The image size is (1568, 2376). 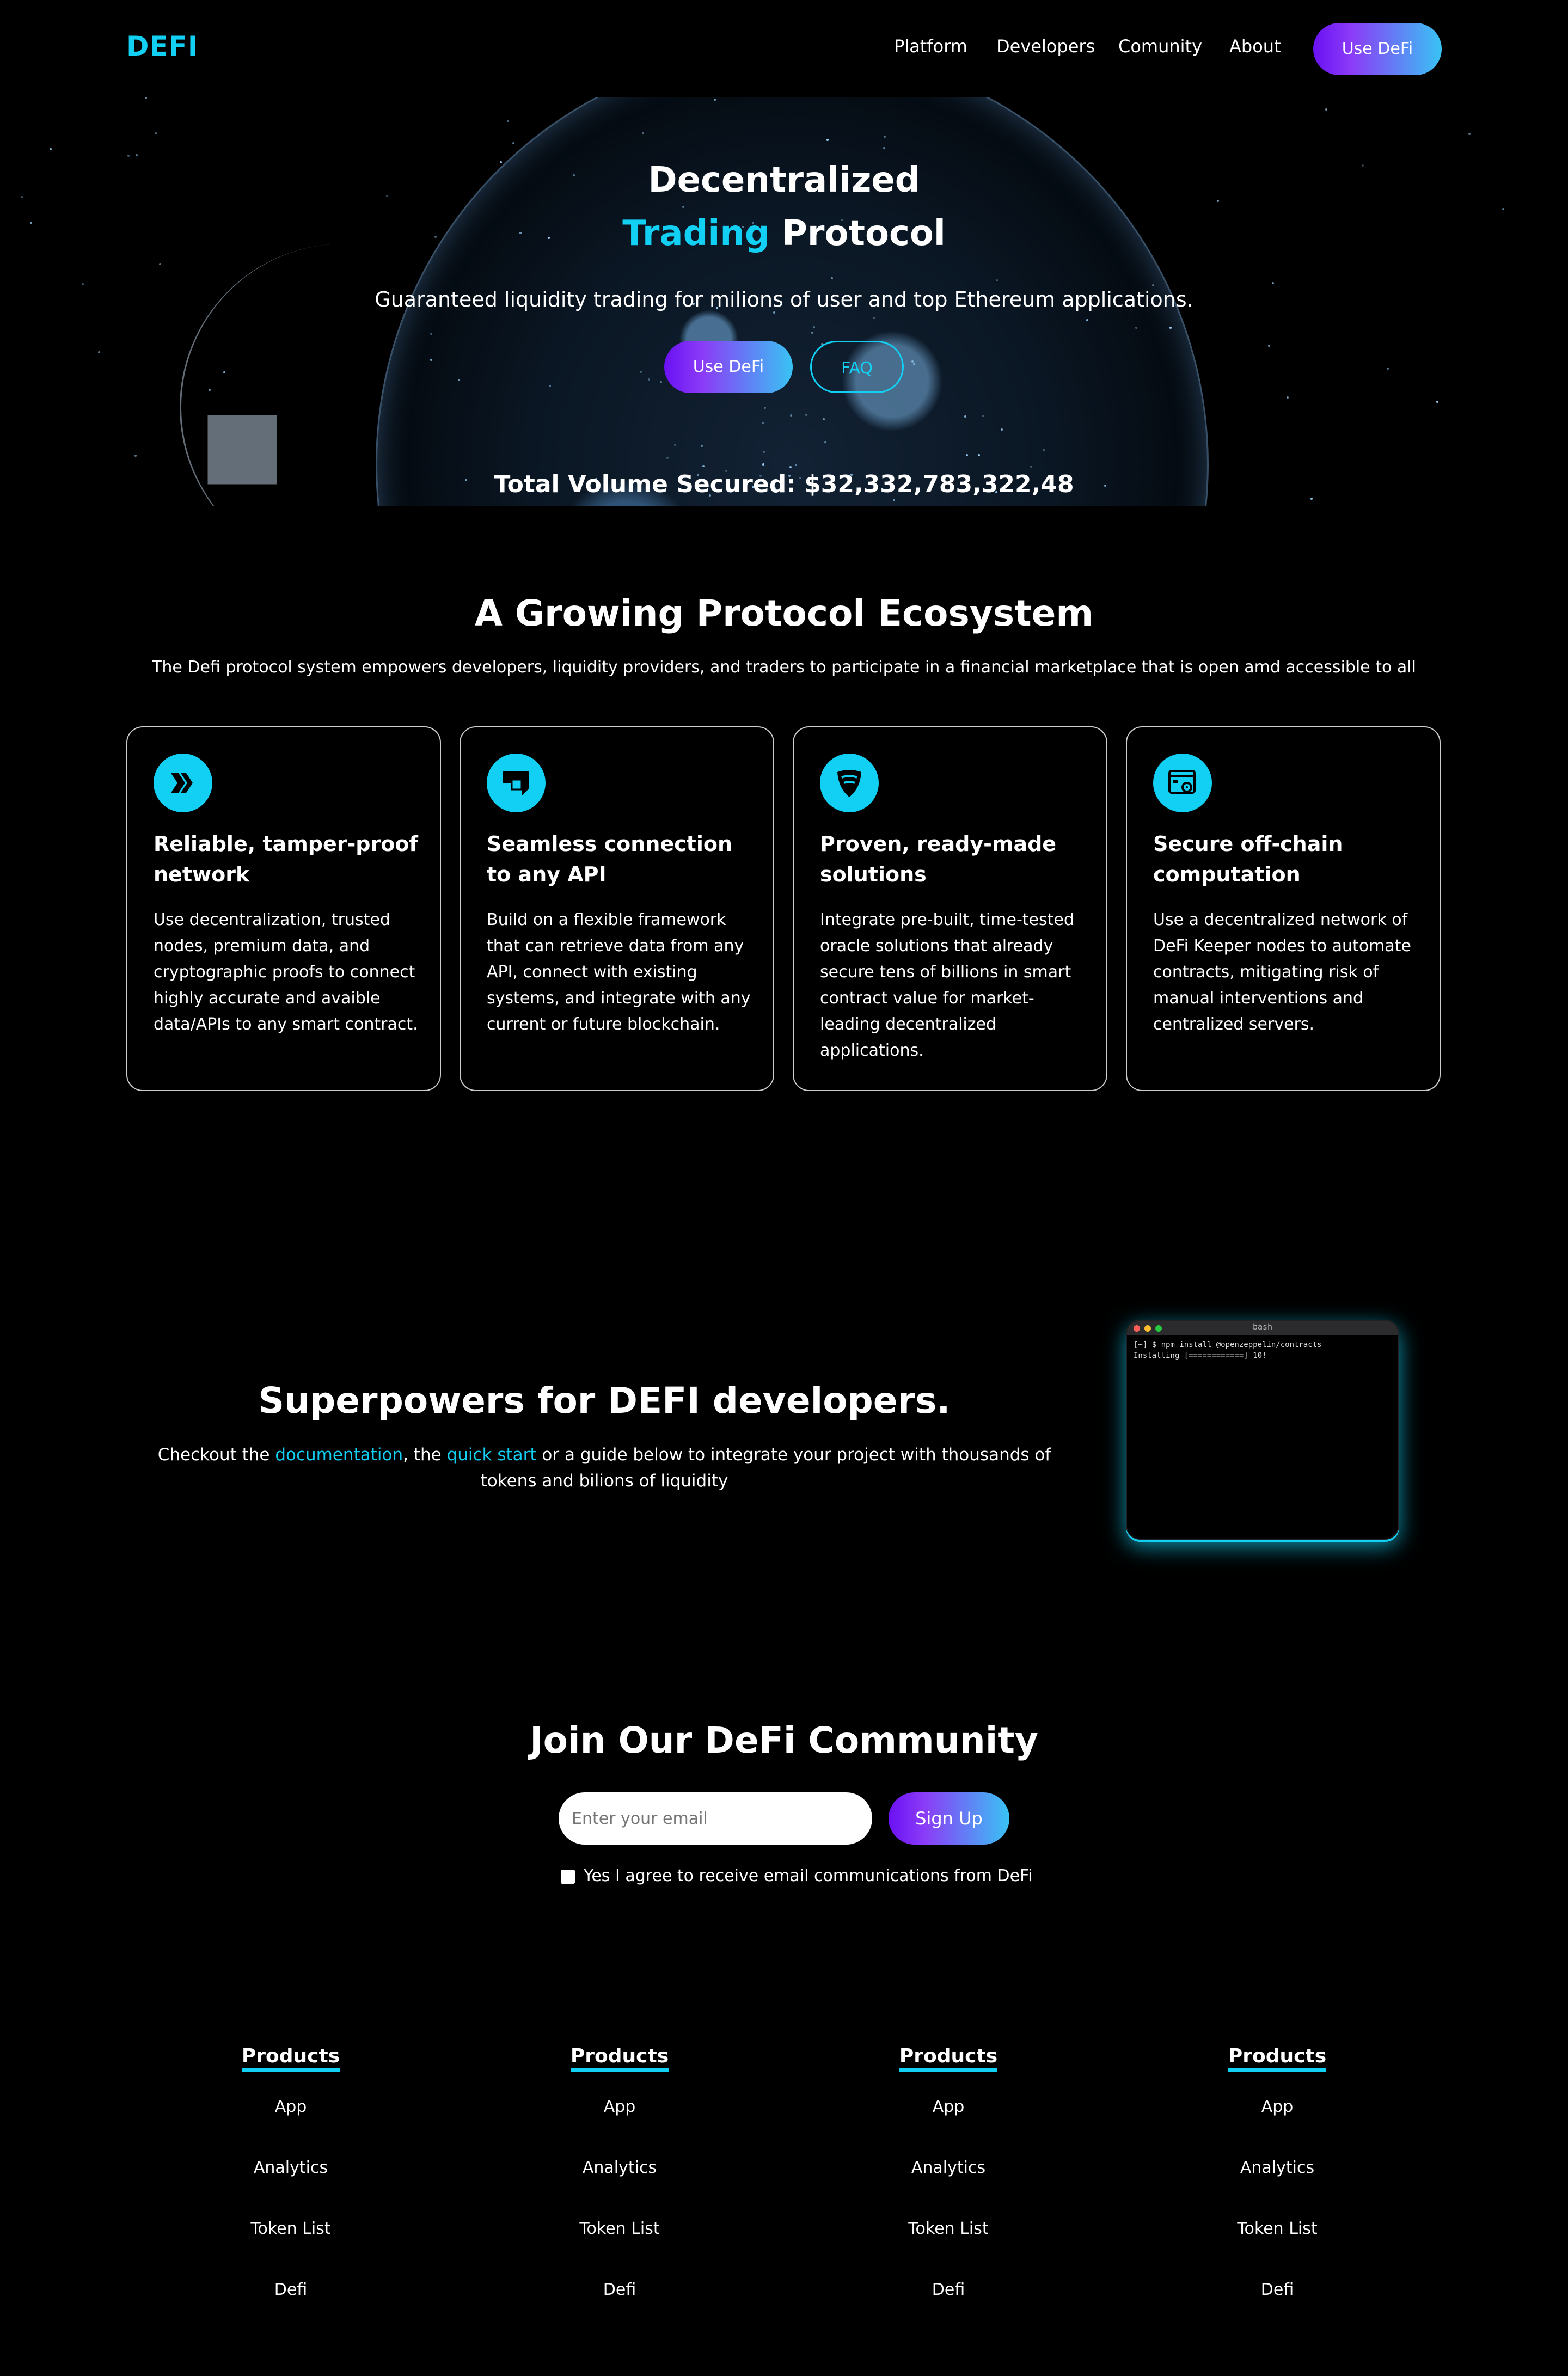 I want to click on card-title: Reliable, tamper-proof network, so click(x=286, y=859).